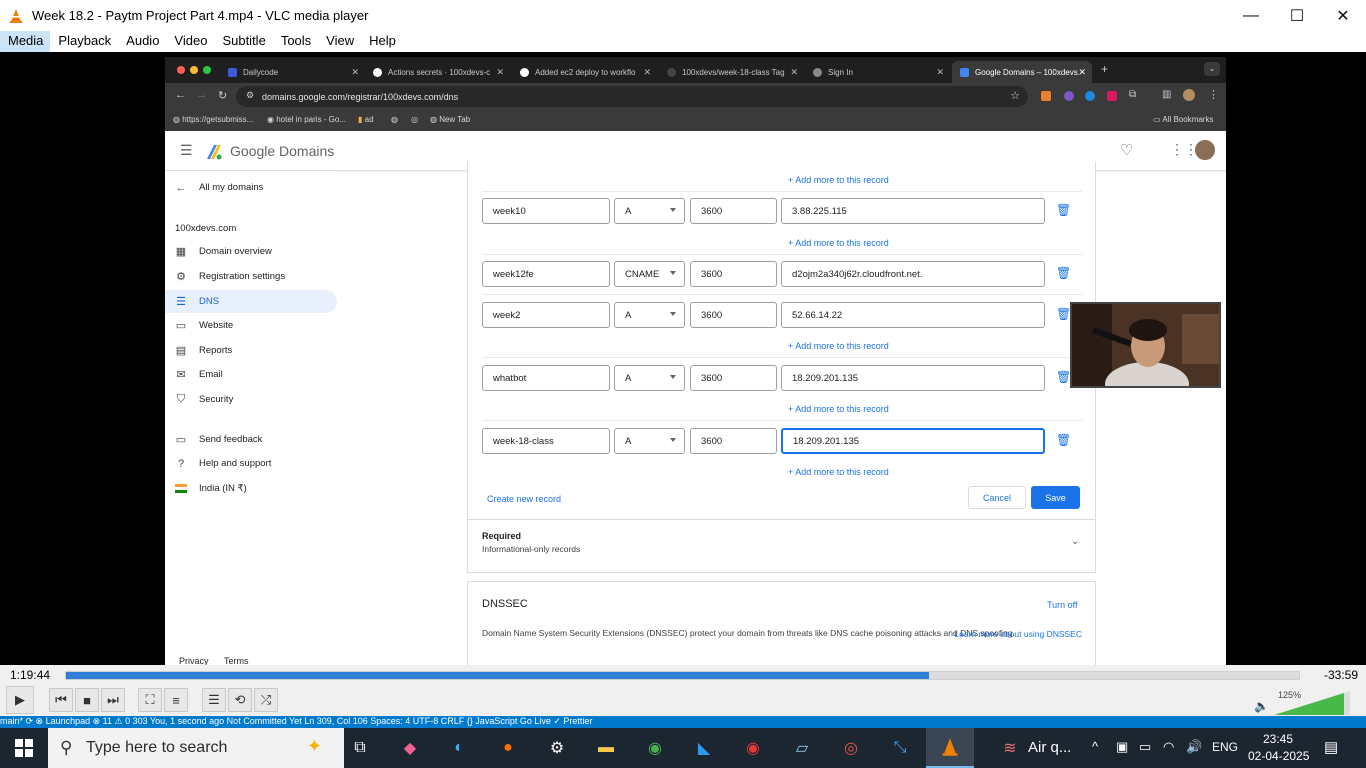 This screenshot has height=768, width=1366. What do you see at coordinates (20, 700) in the screenshot?
I see `play-button: ▶` at bounding box center [20, 700].